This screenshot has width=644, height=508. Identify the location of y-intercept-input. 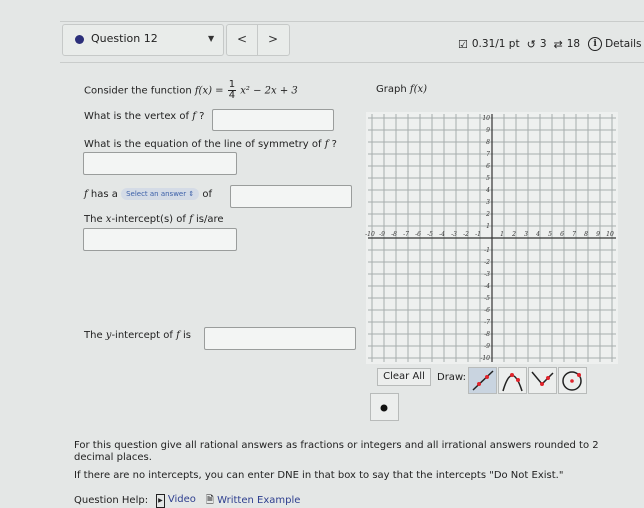
(280, 338).